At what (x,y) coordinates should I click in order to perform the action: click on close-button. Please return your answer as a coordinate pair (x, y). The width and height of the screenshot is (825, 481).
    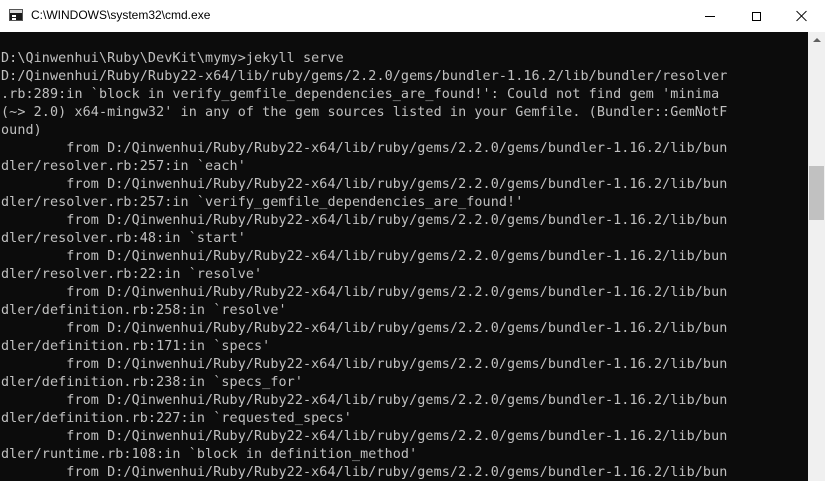
    Looking at the image, I should click on (802, 16).